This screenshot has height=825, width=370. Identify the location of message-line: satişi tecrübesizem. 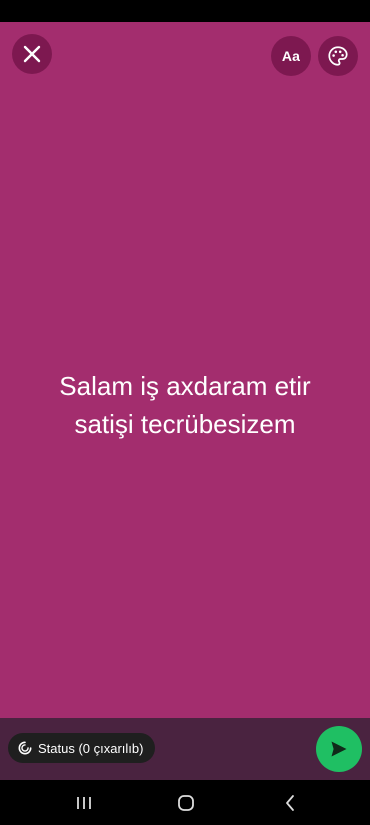
(185, 424).